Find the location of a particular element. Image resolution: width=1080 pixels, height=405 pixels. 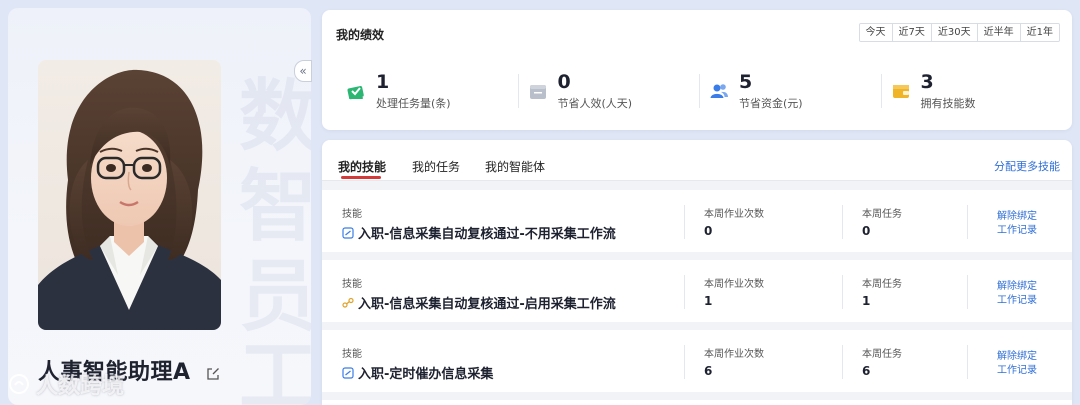

stat-tasks: 1 处理任务量(条) is located at coordinates (427, 91).